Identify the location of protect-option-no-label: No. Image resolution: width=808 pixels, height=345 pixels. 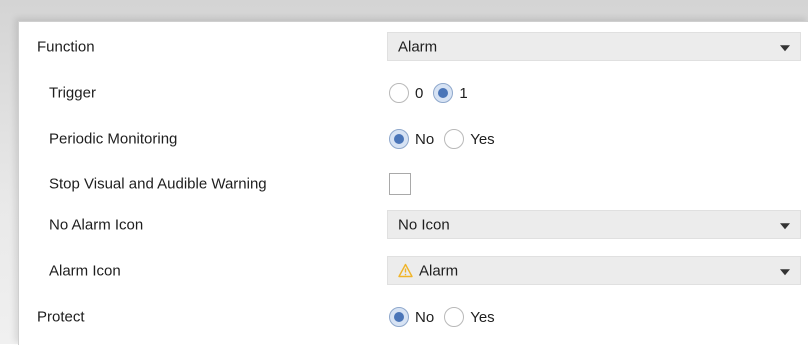
(425, 317).